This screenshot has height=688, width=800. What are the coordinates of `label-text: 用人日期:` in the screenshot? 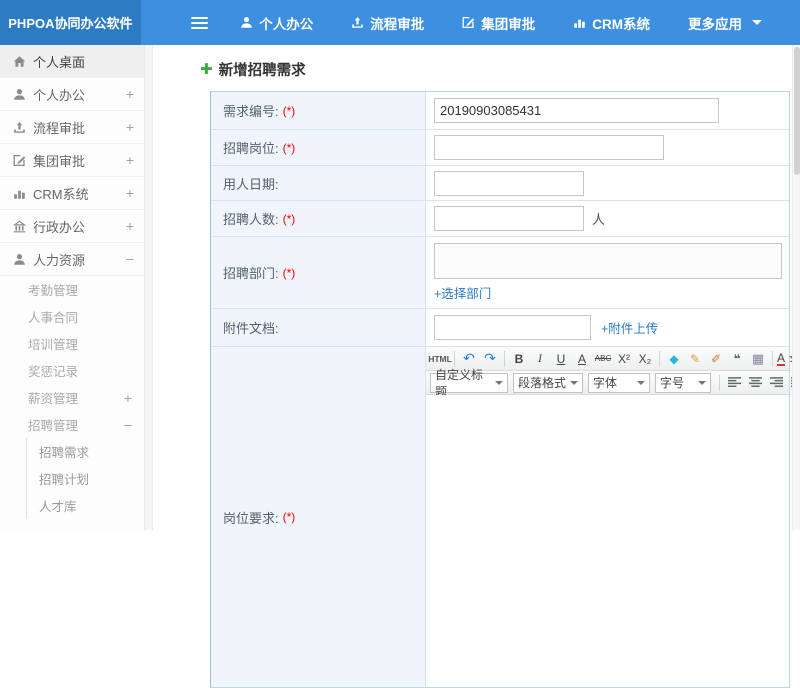 It's located at (251, 183).